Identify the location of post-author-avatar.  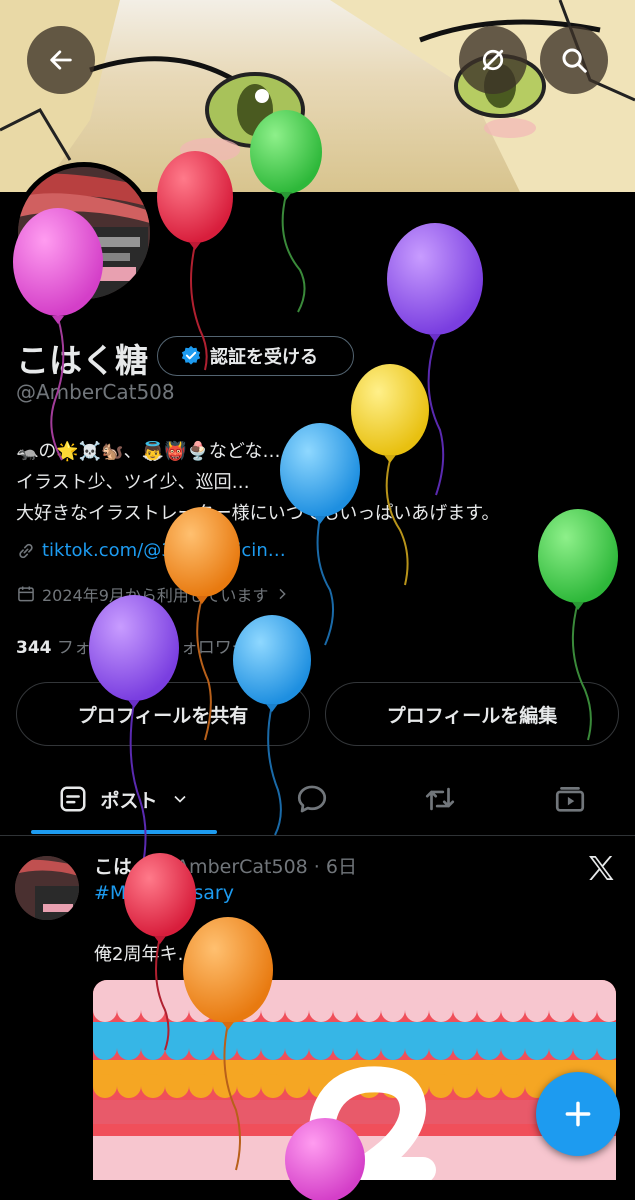
(47, 888).